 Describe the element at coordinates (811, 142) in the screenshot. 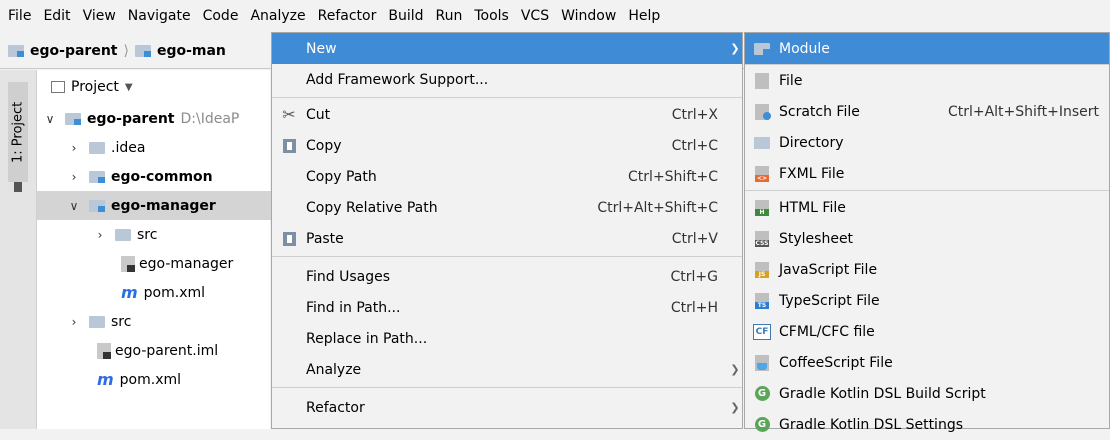

I see `menu-item-label: Directory` at that location.